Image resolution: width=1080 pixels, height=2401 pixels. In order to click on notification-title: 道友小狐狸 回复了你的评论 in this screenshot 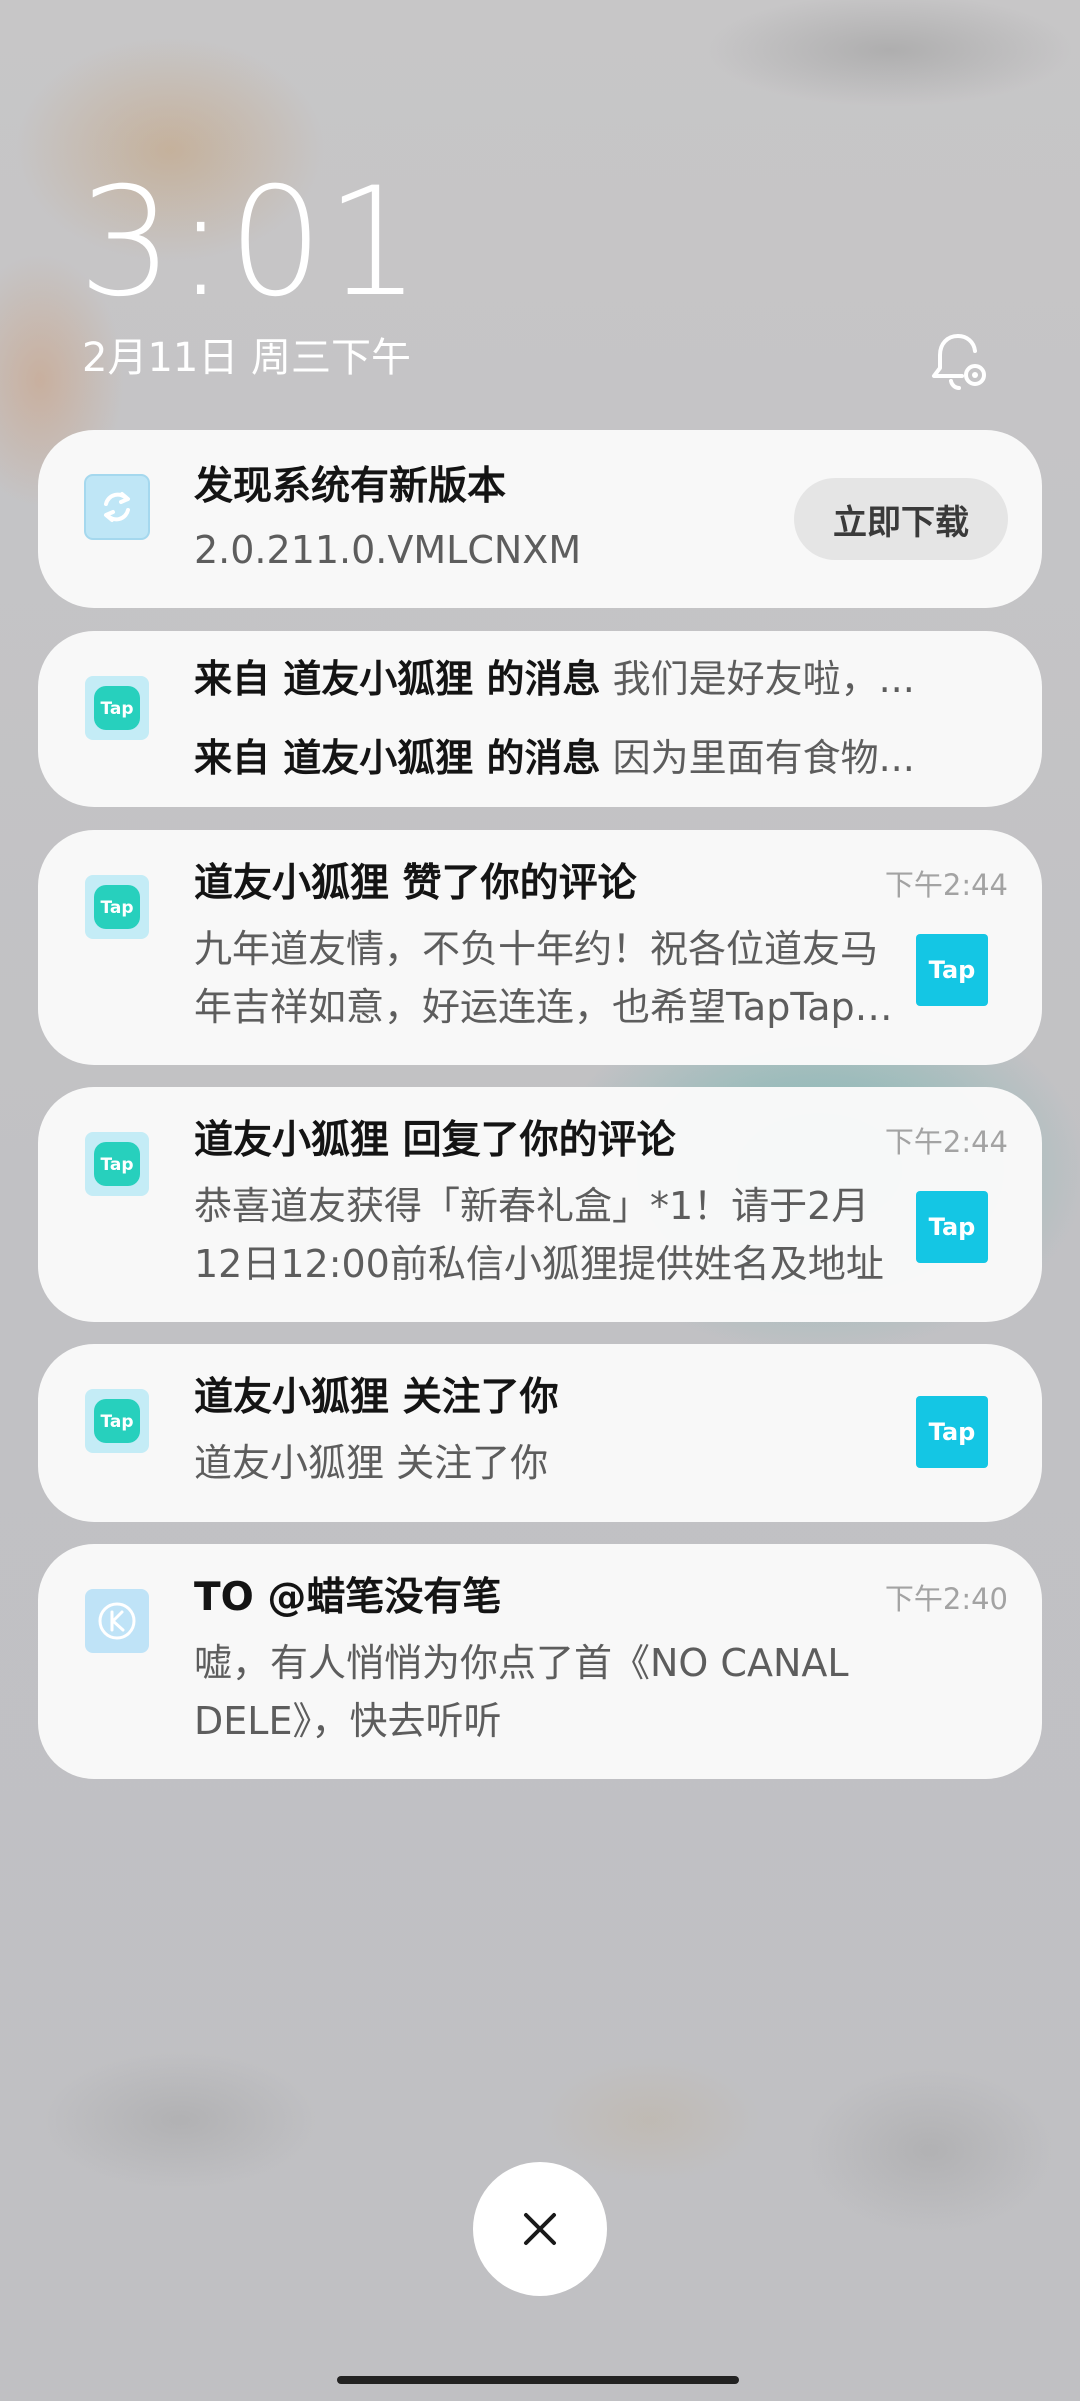, I will do `click(435, 1140)`.